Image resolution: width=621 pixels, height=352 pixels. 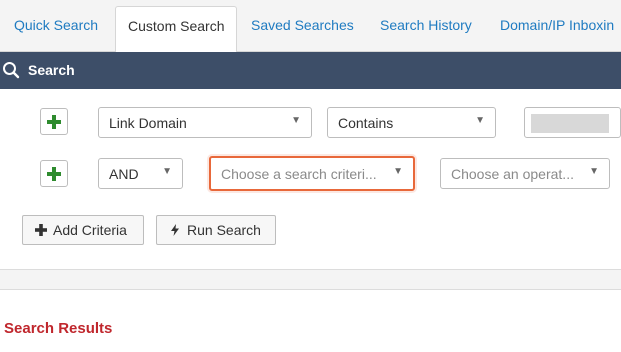 I want to click on tab-quick-search: Quick Search, so click(x=56, y=25).